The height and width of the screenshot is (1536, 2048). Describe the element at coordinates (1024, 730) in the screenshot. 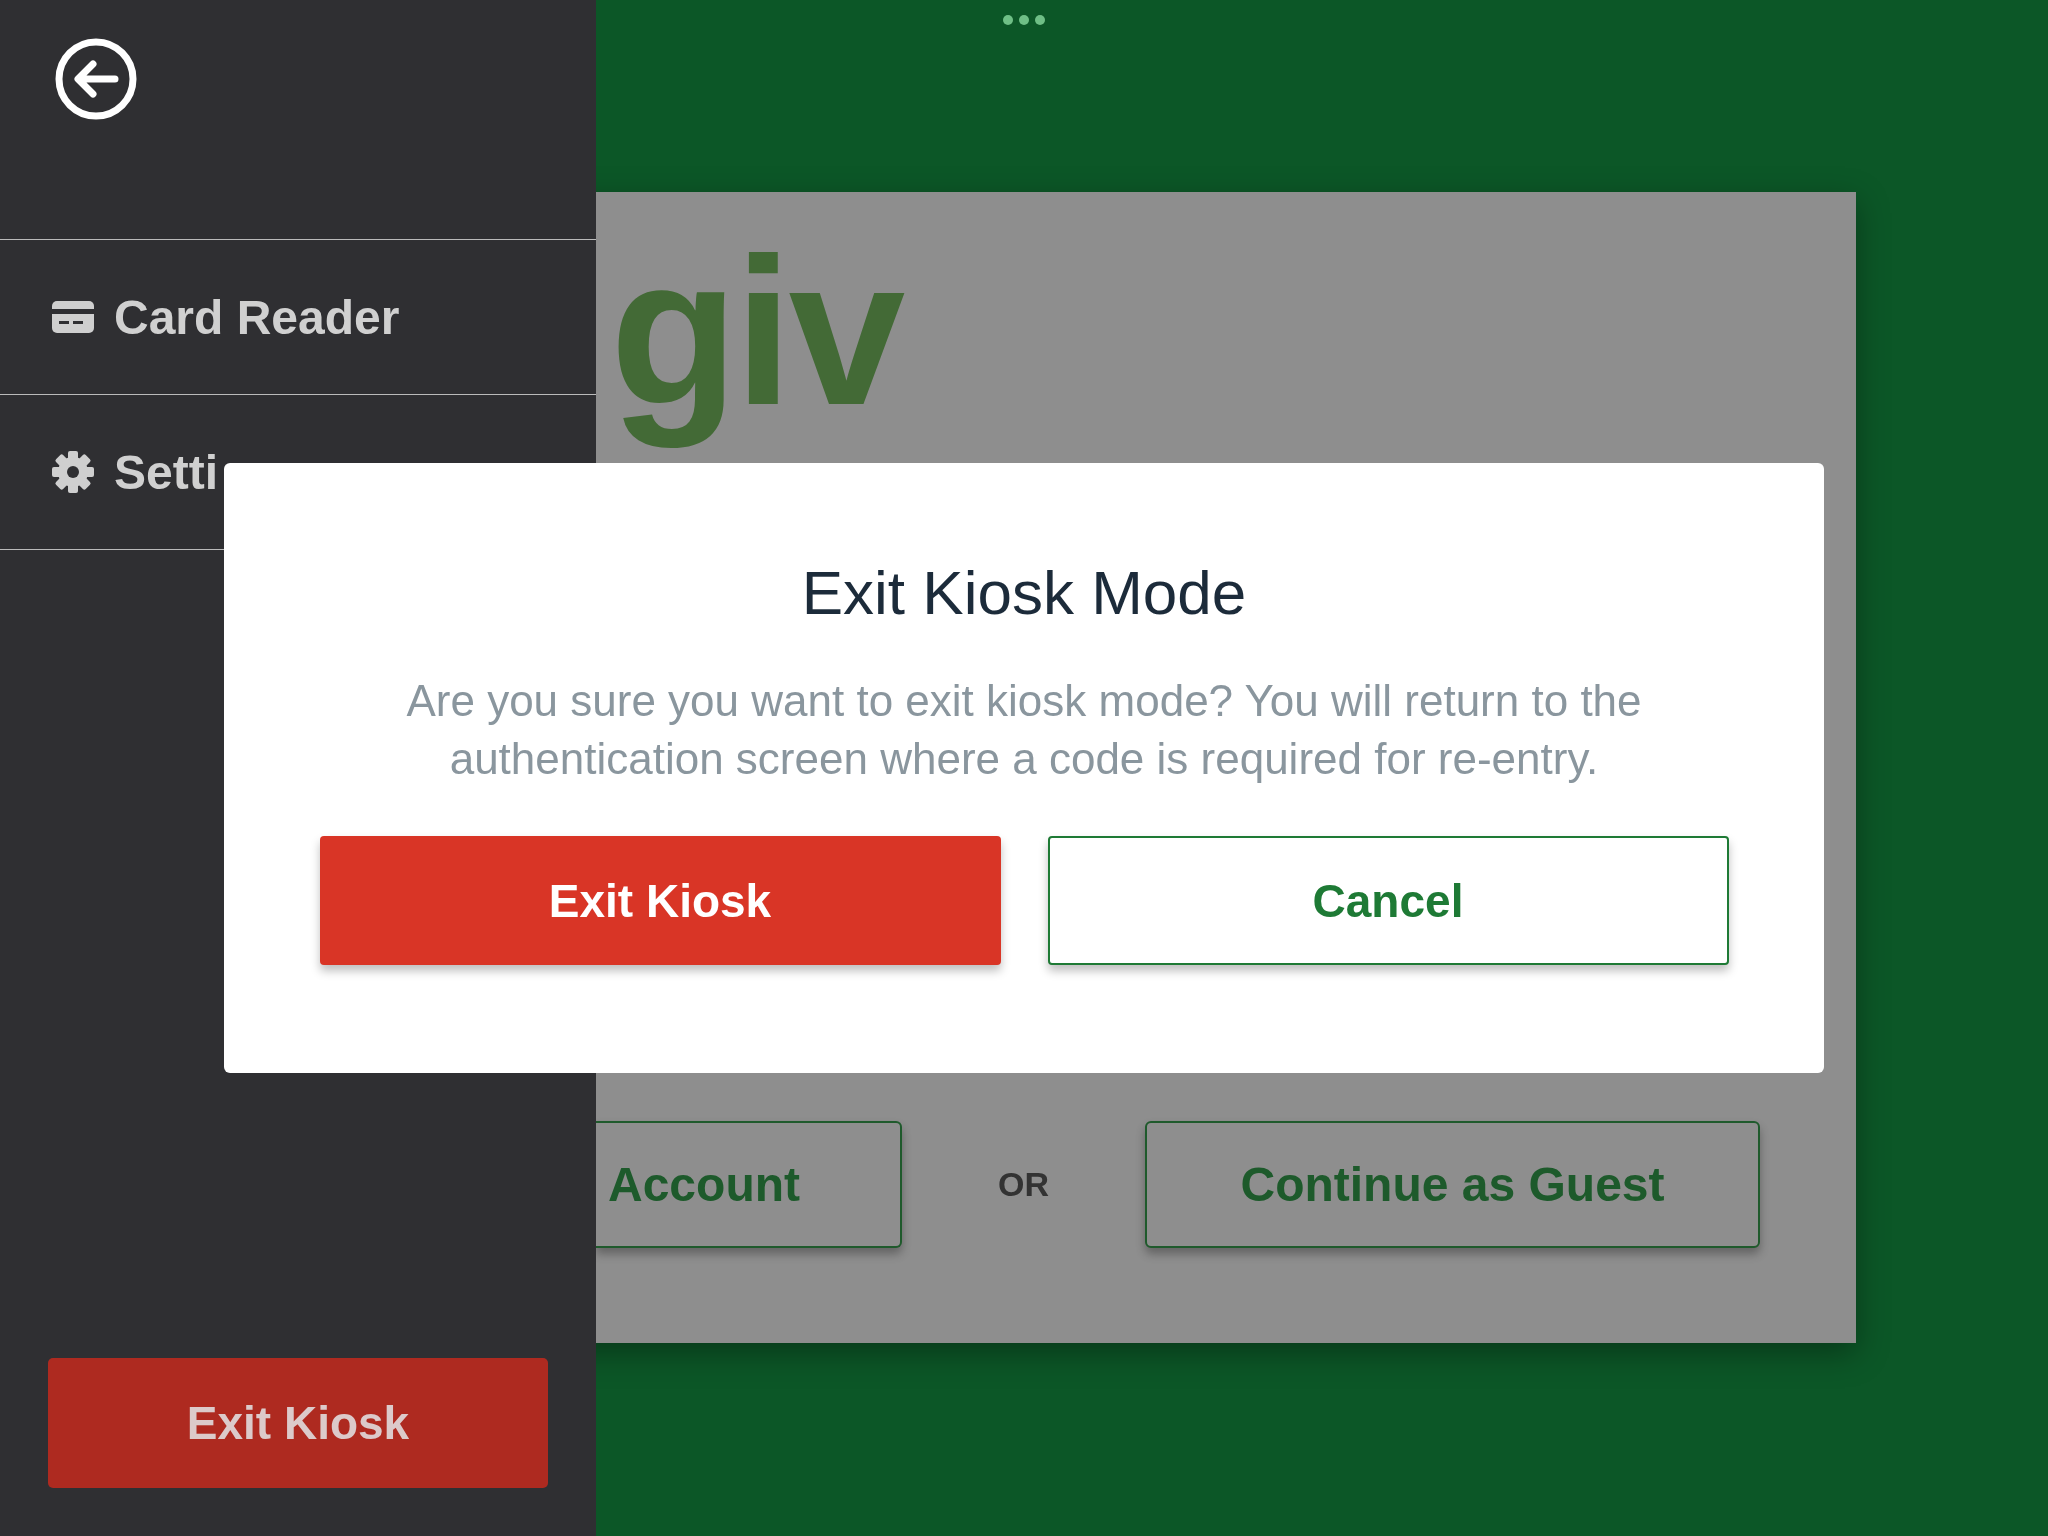

I see `dialog-message: Are you sure you want to exit kiosk mode? You will return to the authentication screen where a code is required for re-entry.` at that location.